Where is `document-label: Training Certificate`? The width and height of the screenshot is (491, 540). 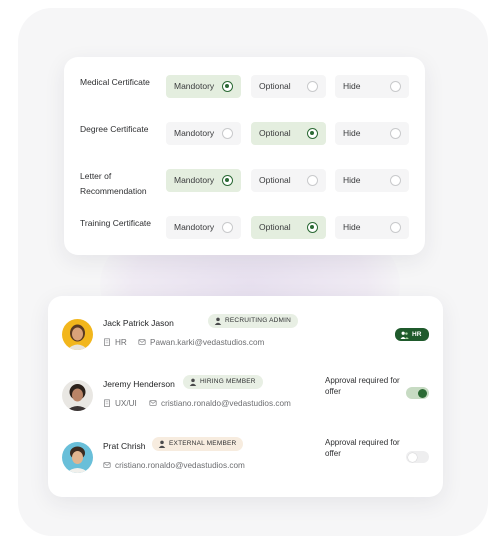
document-label: Training Certificate is located at coordinates (116, 223).